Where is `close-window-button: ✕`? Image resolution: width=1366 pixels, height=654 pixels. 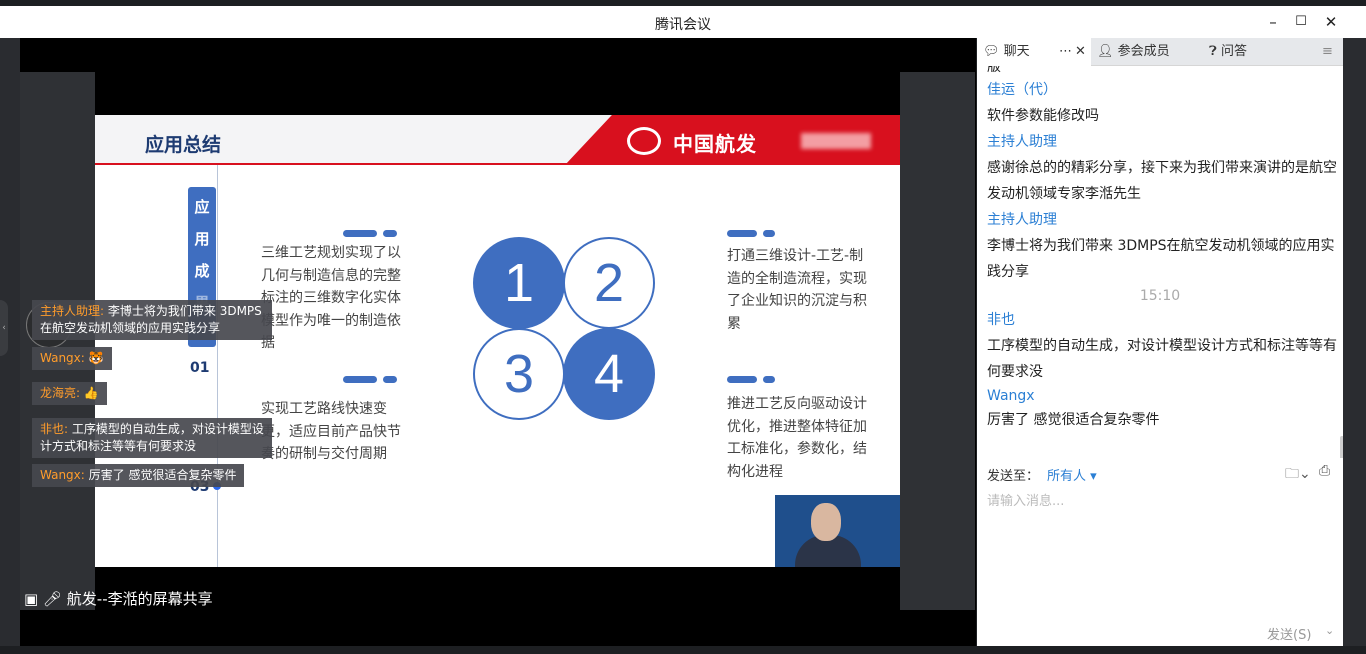 close-window-button: ✕ is located at coordinates (1331, 22).